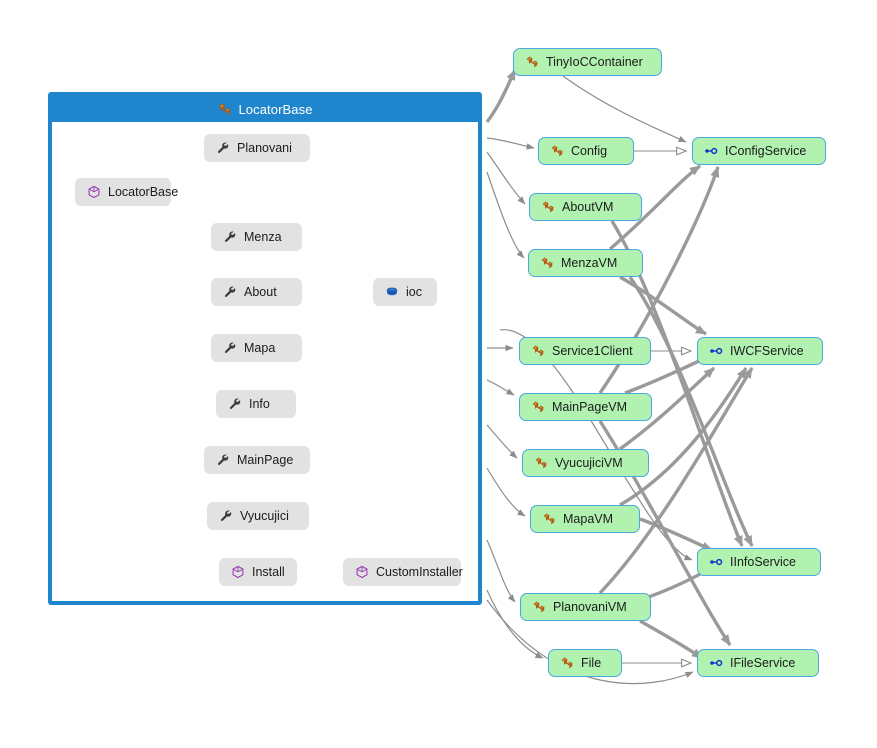  What do you see at coordinates (260, 291) in the screenshot?
I see `node-label: About` at bounding box center [260, 291].